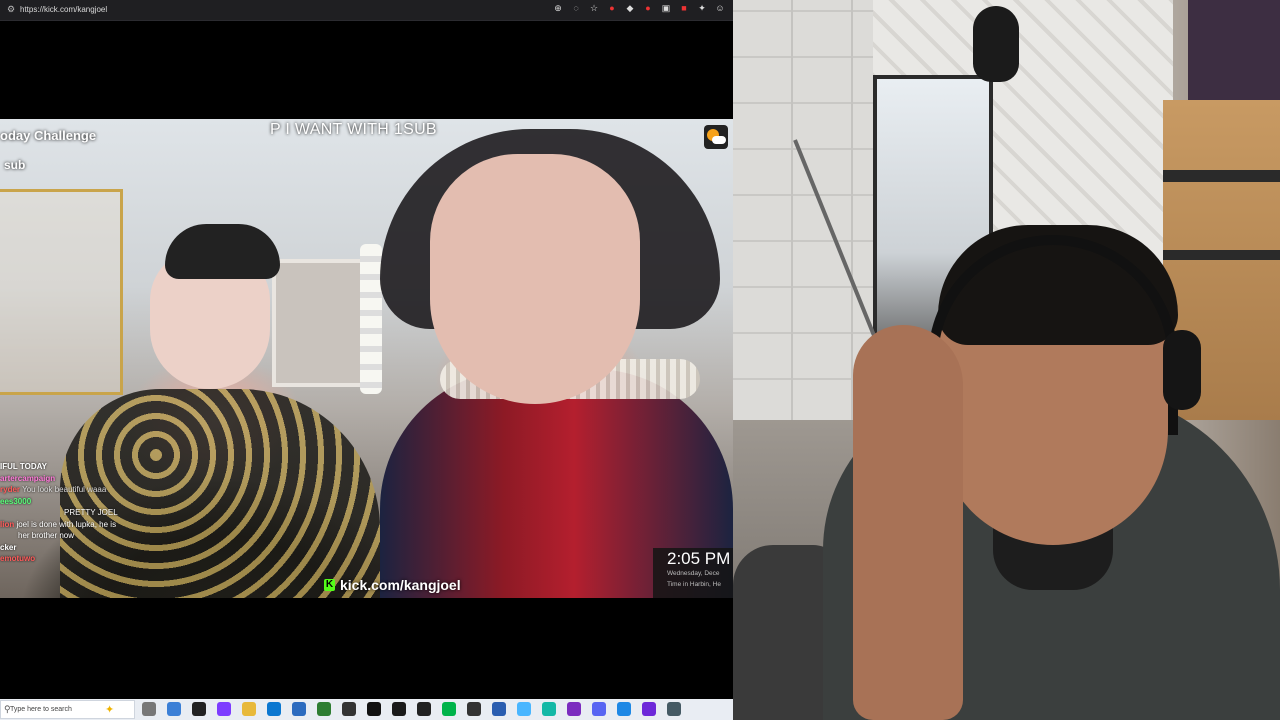 The height and width of the screenshot is (720, 1280). What do you see at coordinates (720, 8) in the screenshot?
I see `profile-icon: ☺` at bounding box center [720, 8].